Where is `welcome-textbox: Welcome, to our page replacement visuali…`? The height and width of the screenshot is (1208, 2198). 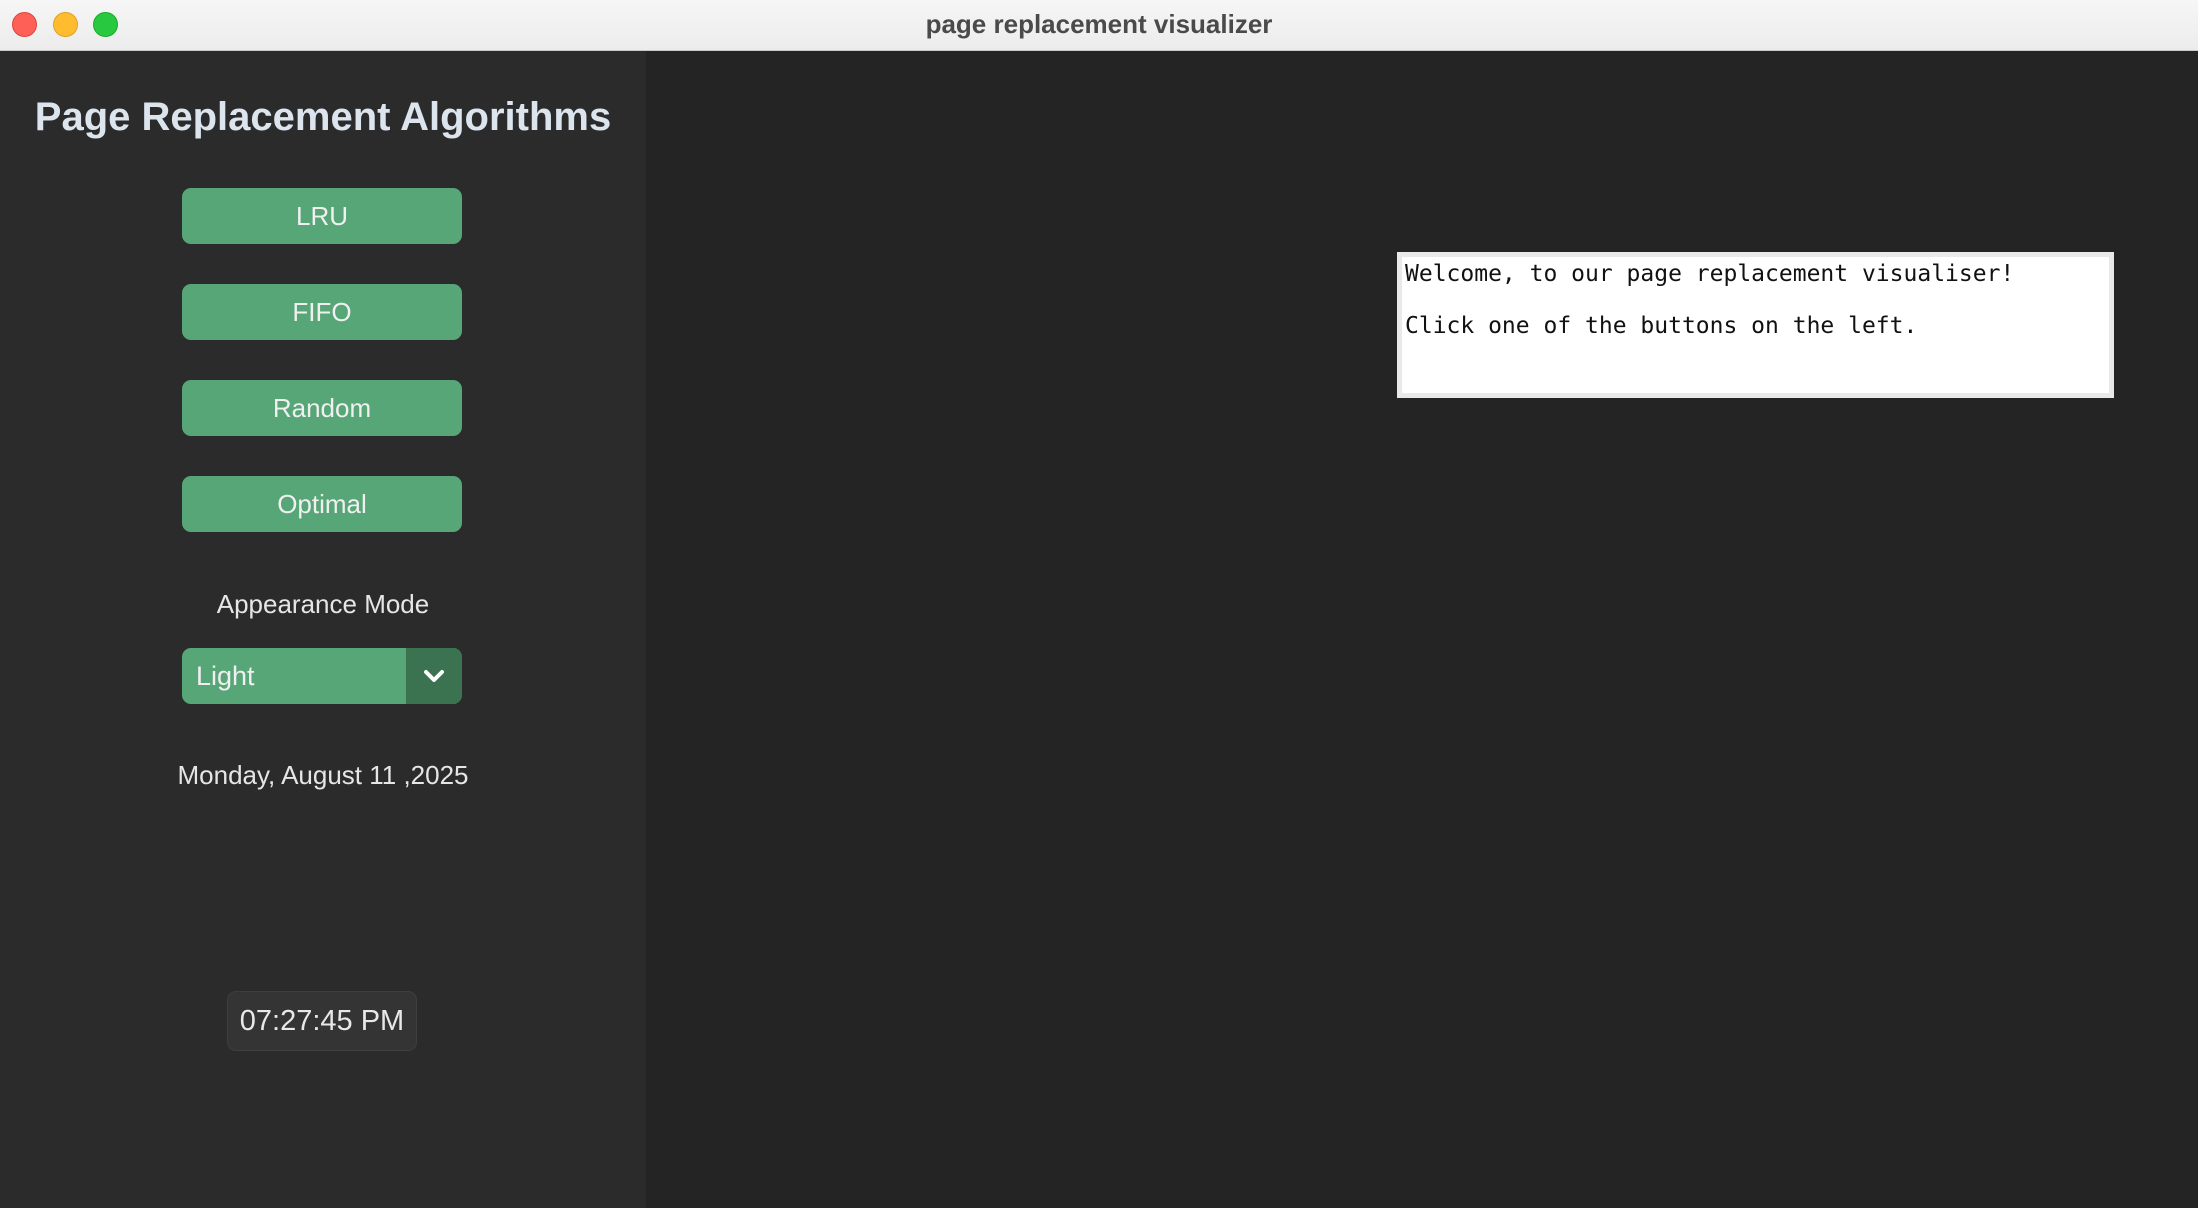 welcome-textbox: Welcome, to our page replacement visuali… is located at coordinates (1755, 325).